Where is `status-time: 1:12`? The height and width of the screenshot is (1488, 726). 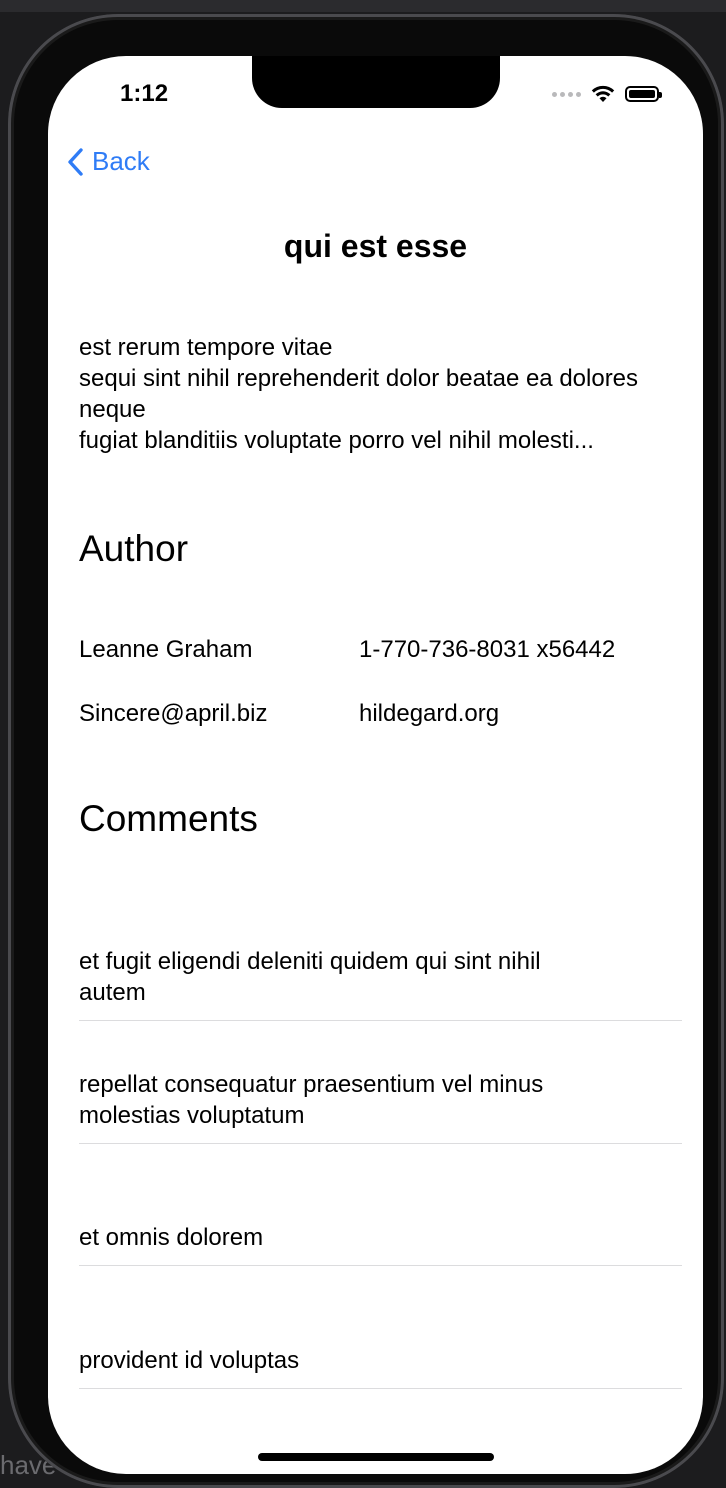 status-time: 1:12 is located at coordinates (144, 93).